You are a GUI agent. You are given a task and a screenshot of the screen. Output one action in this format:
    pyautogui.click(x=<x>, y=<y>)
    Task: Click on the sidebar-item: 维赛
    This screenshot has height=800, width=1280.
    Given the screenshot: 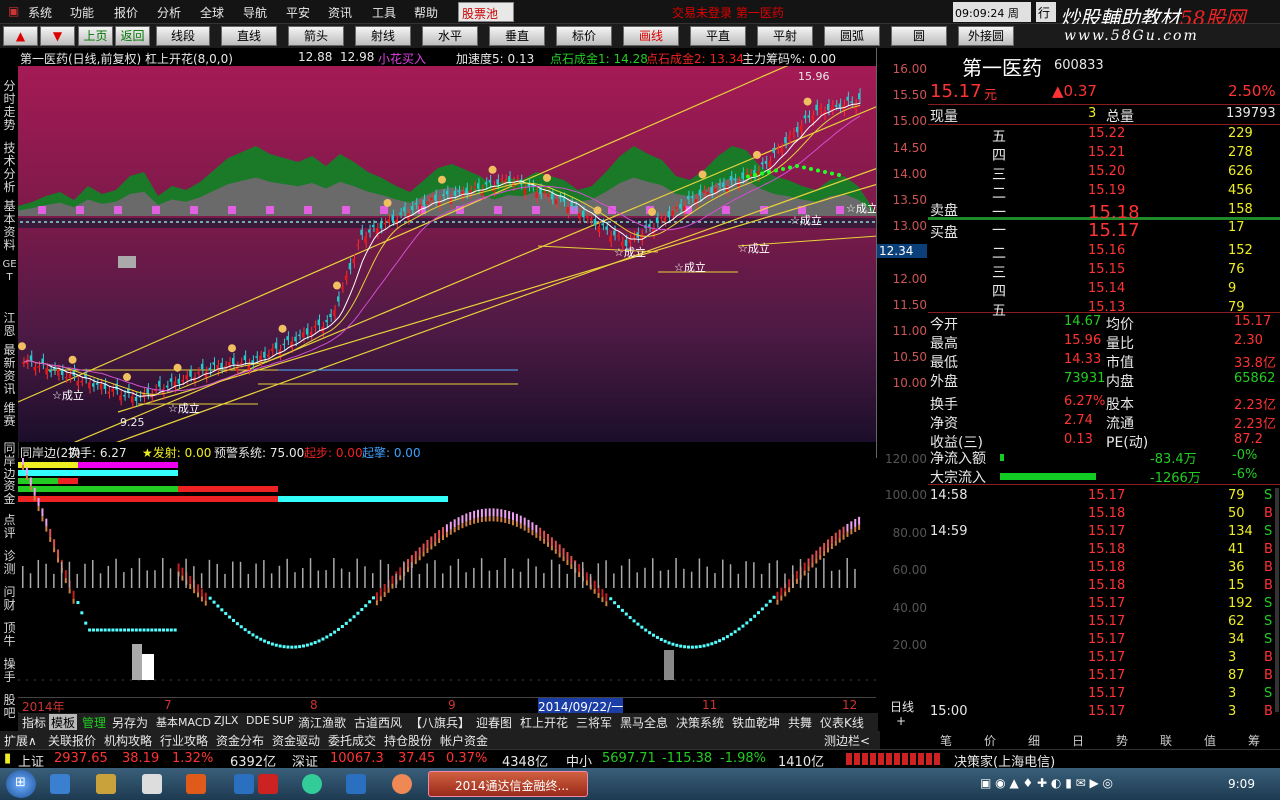 What is the action you would take?
    pyautogui.click(x=9, y=415)
    